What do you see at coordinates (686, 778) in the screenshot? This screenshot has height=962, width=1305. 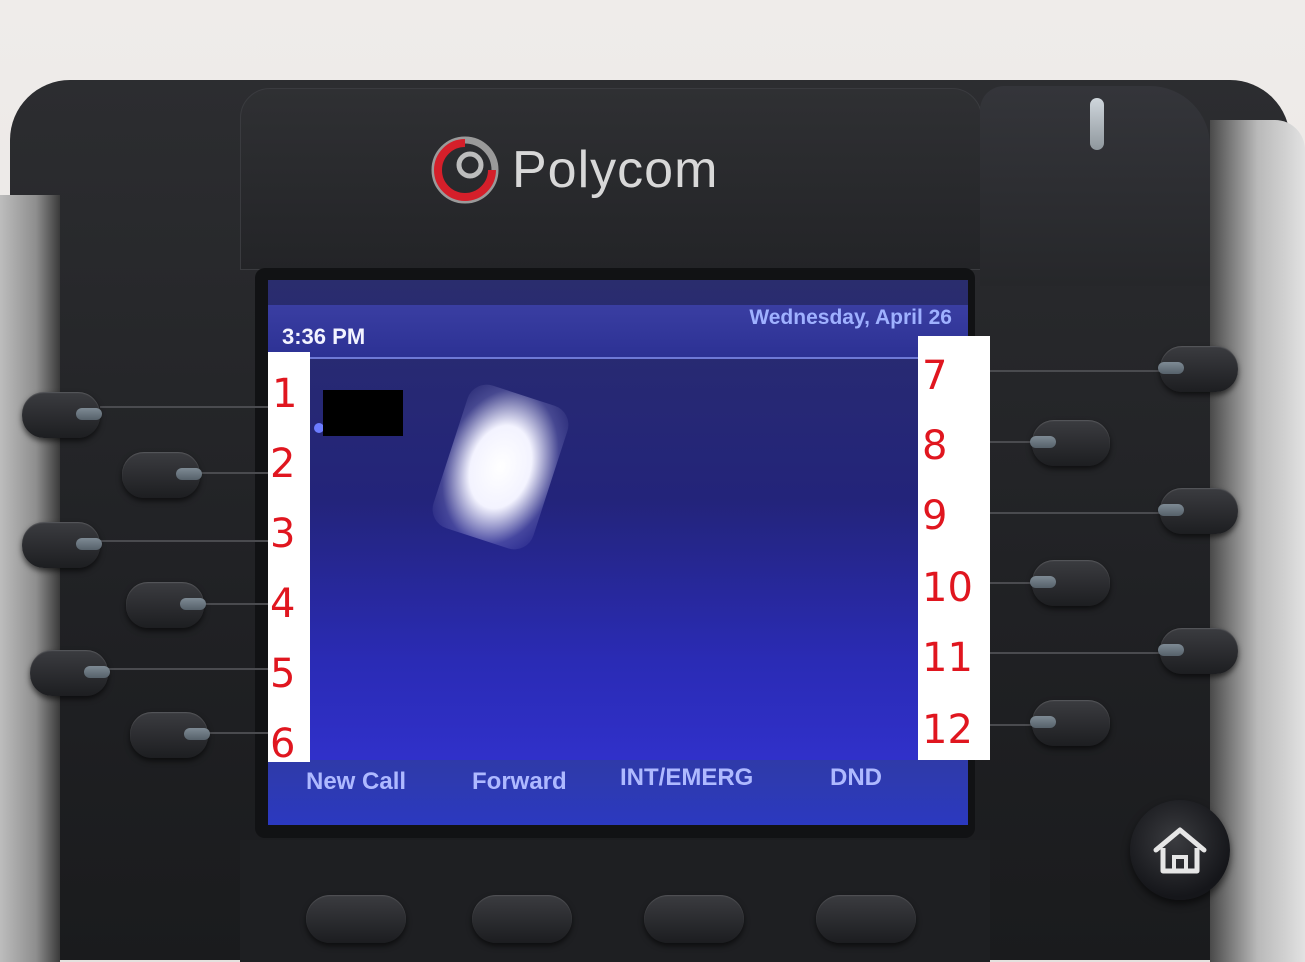 I see `softkey-int-emerg: INT/EMERG` at bounding box center [686, 778].